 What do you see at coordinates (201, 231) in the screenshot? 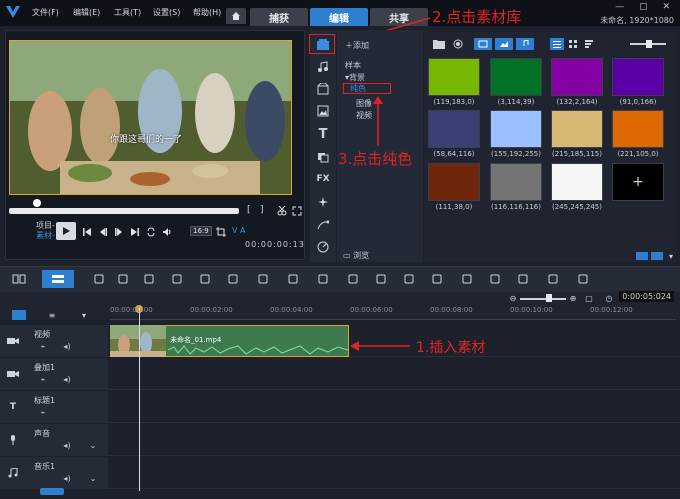
I see `aspect-ratio-select: 16:9` at bounding box center [201, 231].